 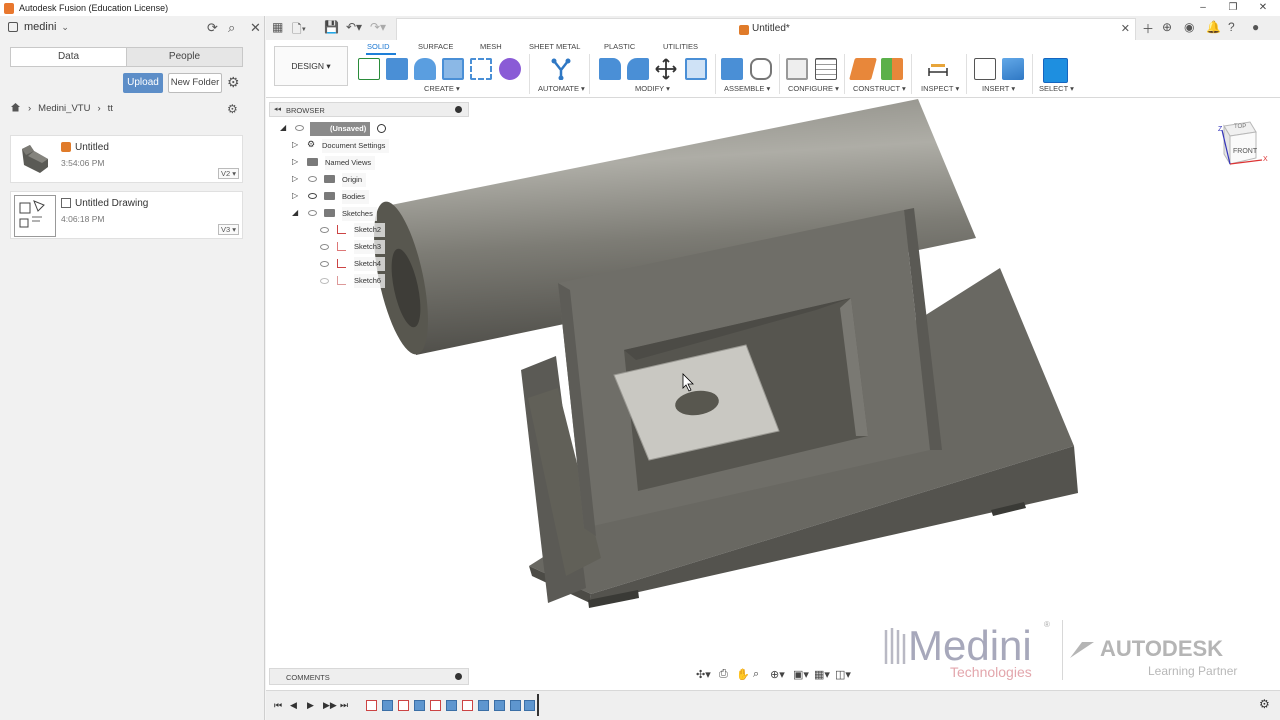 I want to click on browser-root: (Unsaved), so click(x=340, y=129).